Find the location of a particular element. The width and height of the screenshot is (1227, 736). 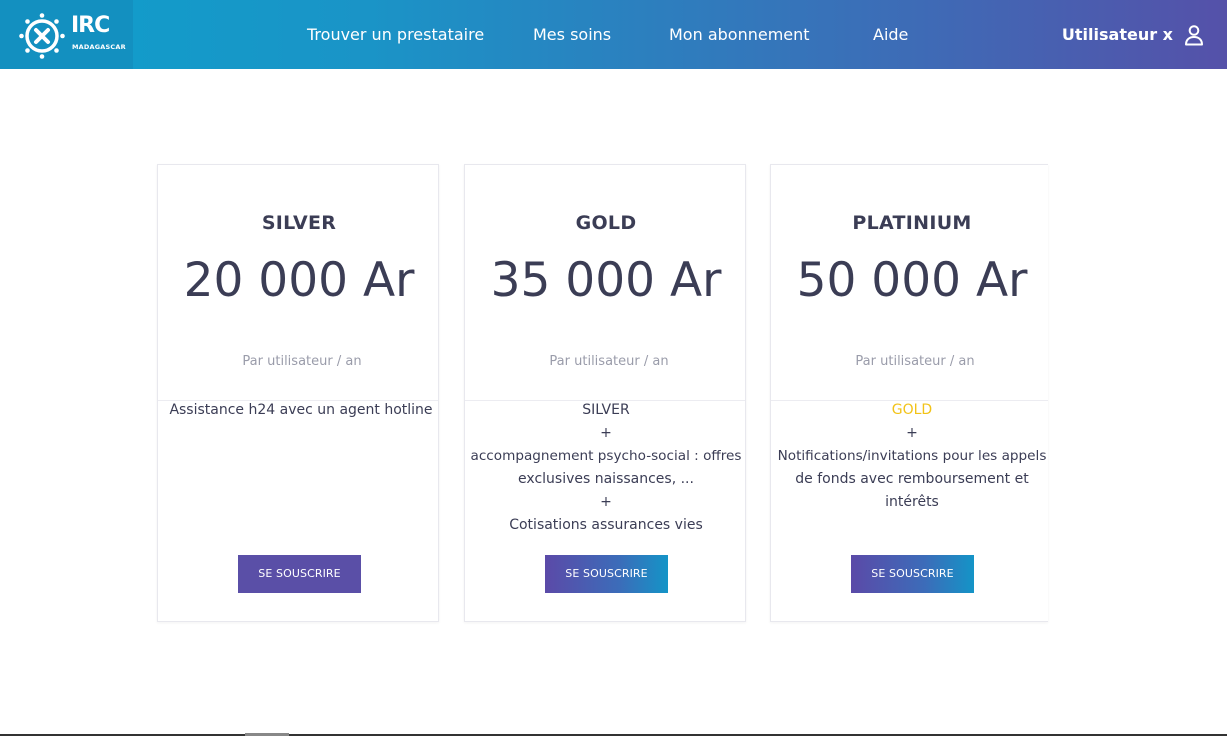

plan-price: 35 000 Ar is located at coordinates (606, 280).